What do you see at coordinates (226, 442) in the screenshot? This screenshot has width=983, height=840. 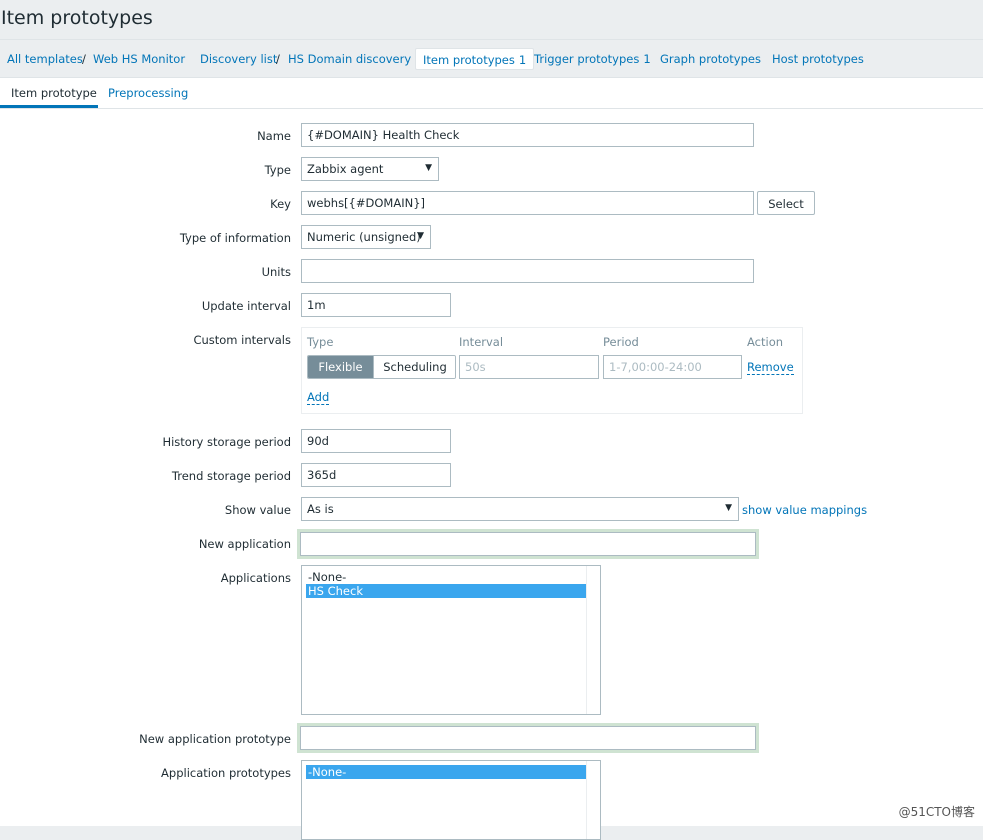 I see `history-storage-label: History storage period` at bounding box center [226, 442].